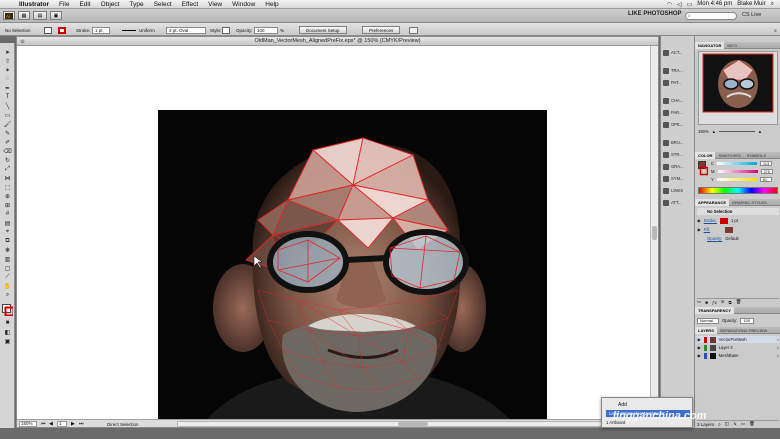 Image resolution: width=780 pixels, height=439 pixels. Describe the element at coordinates (7, 214) in the screenshot. I see `mesh-tool-icon: #` at that location.